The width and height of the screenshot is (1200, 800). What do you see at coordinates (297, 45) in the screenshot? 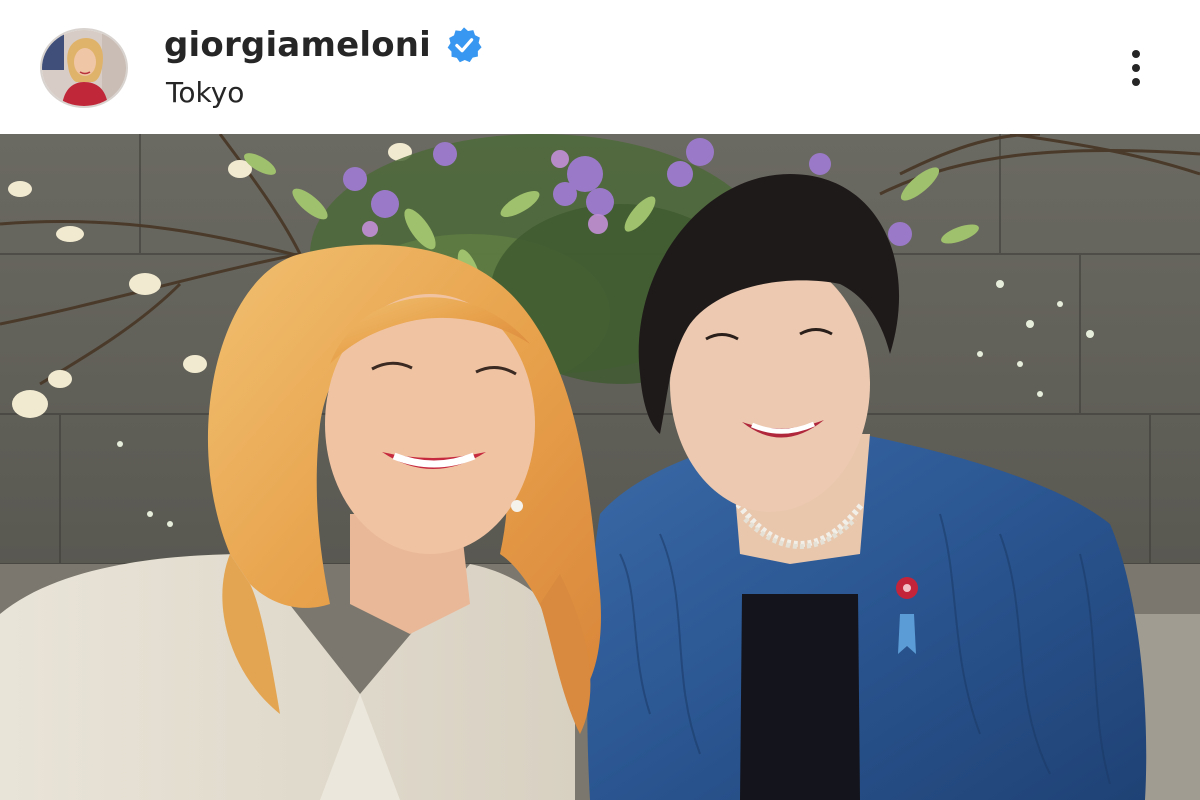
I see `username: giorgiameloni` at bounding box center [297, 45].